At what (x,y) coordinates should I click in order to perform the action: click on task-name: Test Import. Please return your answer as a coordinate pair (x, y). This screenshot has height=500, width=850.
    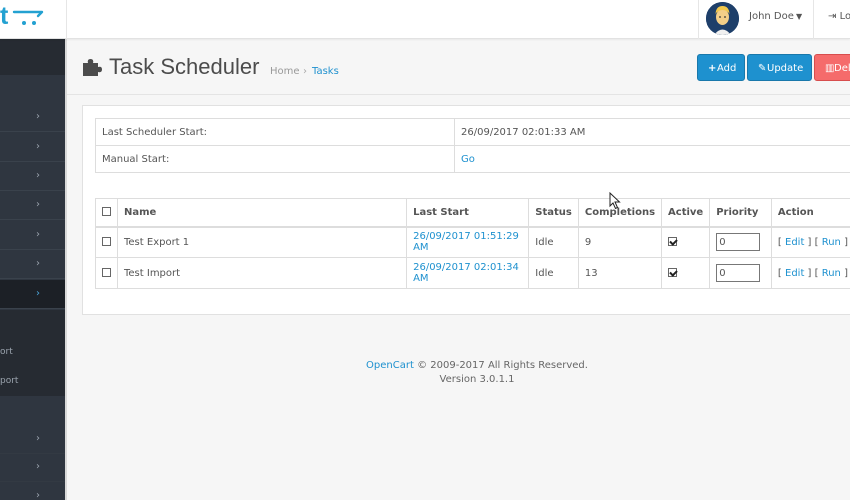
    Looking at the image, I should click on (262, 273).